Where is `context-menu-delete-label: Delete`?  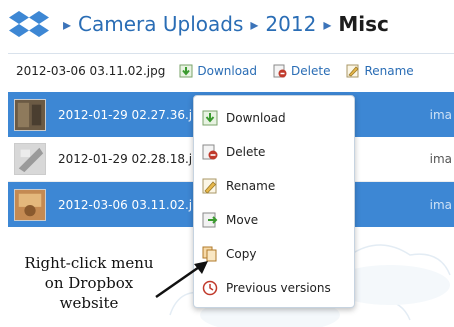 context-menu-delete-label: Delete is located at coordinates (246, 152).